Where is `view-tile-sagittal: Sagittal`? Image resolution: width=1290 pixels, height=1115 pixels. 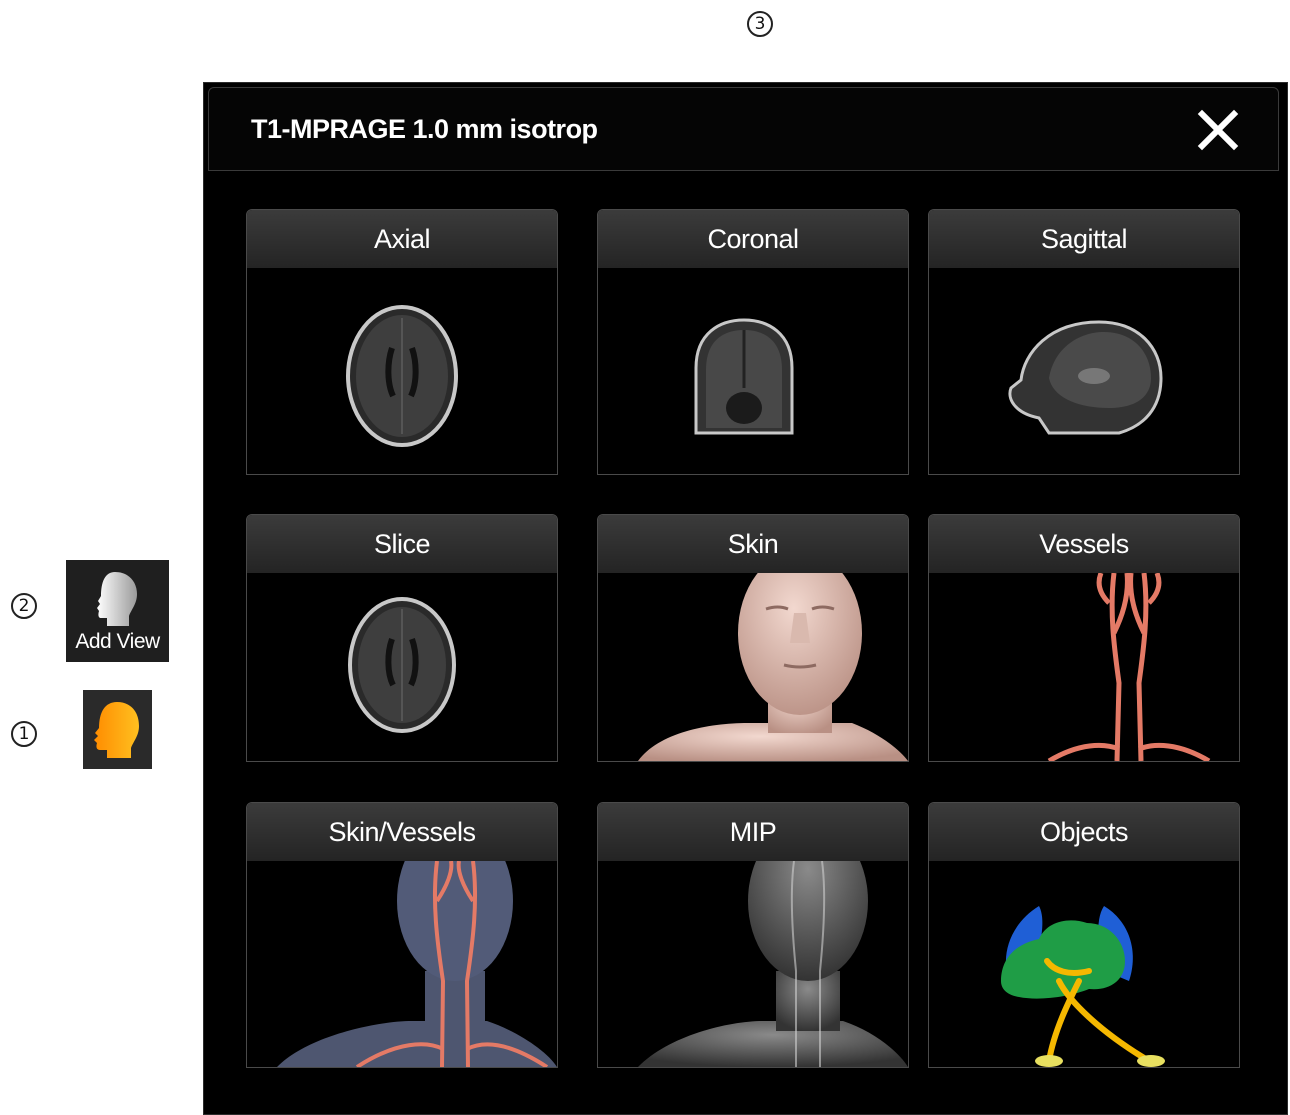 view-tile-sagittal: Sagittal is located at coordinates (1084, 342).